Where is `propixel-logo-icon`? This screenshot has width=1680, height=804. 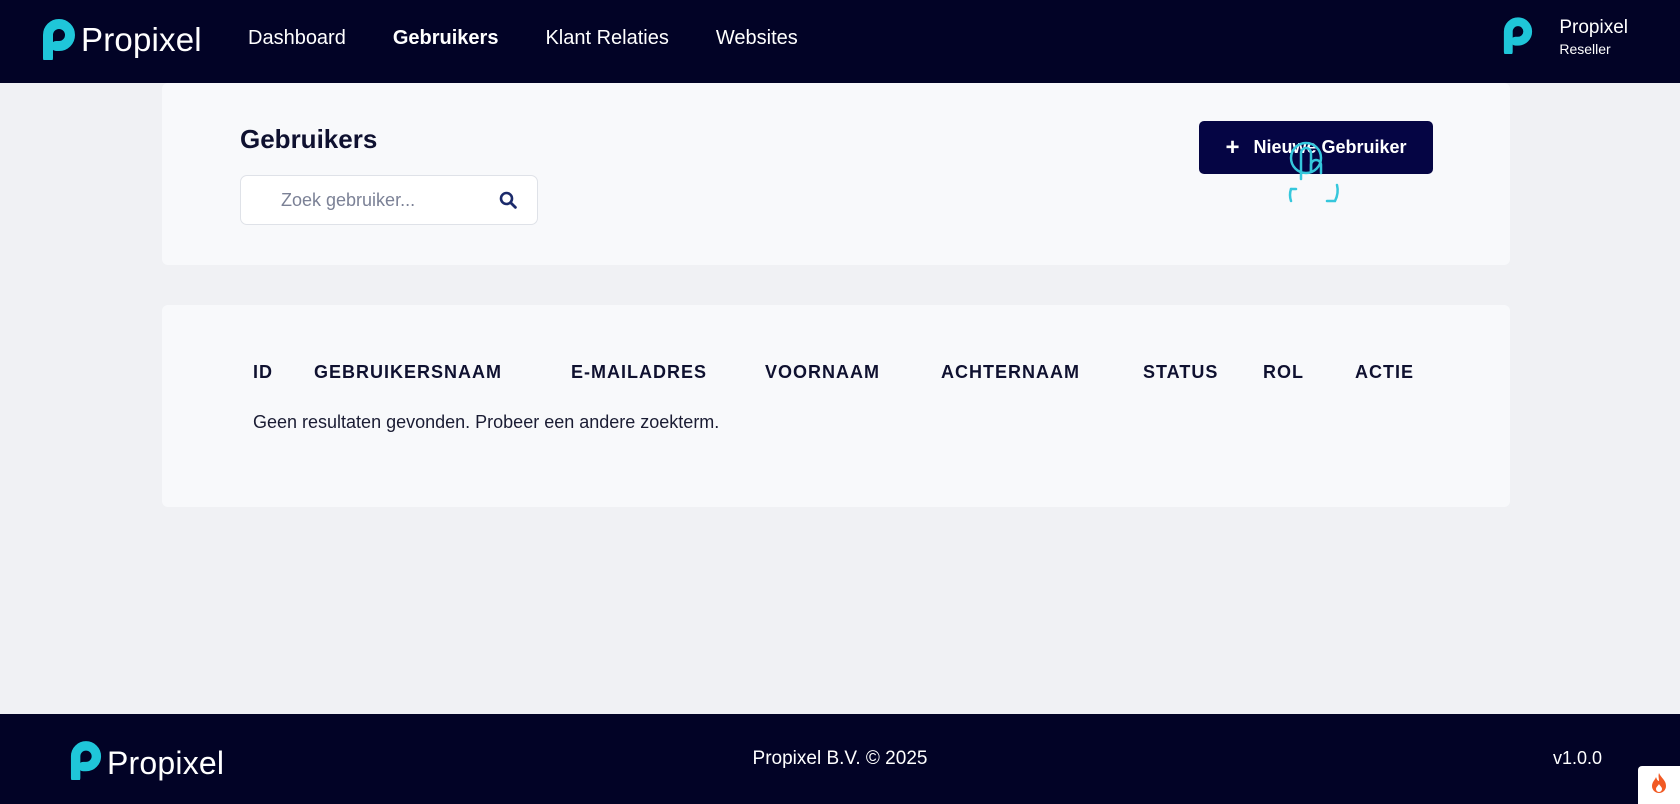 propixel-logo-icon is located at coordinates (59, 39).